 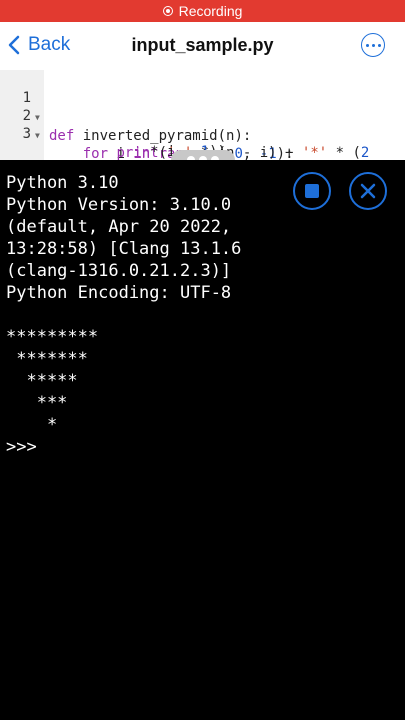 I want to click on more-options-button, so click(x=373, y=45).